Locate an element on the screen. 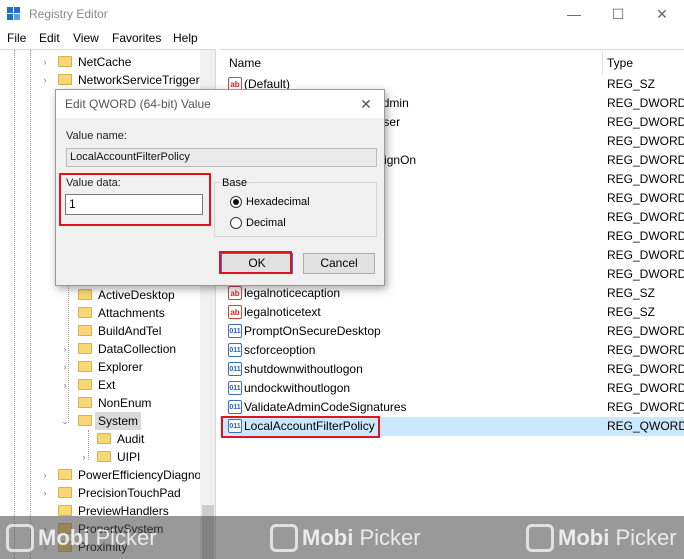  tree-item-label: Ext is located at coordinates (107, 385).